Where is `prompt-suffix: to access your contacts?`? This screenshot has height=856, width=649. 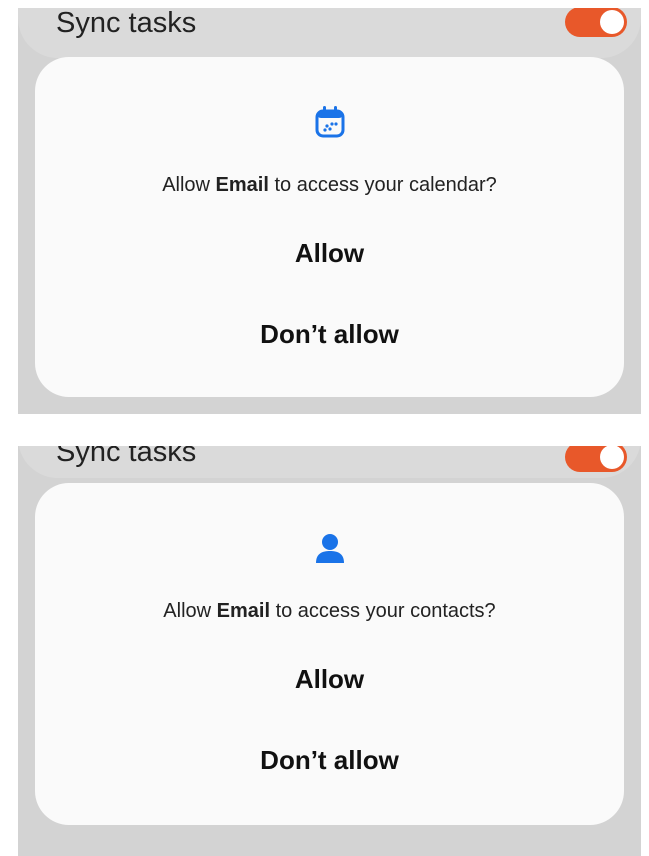
prompt-suffix: to access your contacts? is located at coordinates (383, 611).